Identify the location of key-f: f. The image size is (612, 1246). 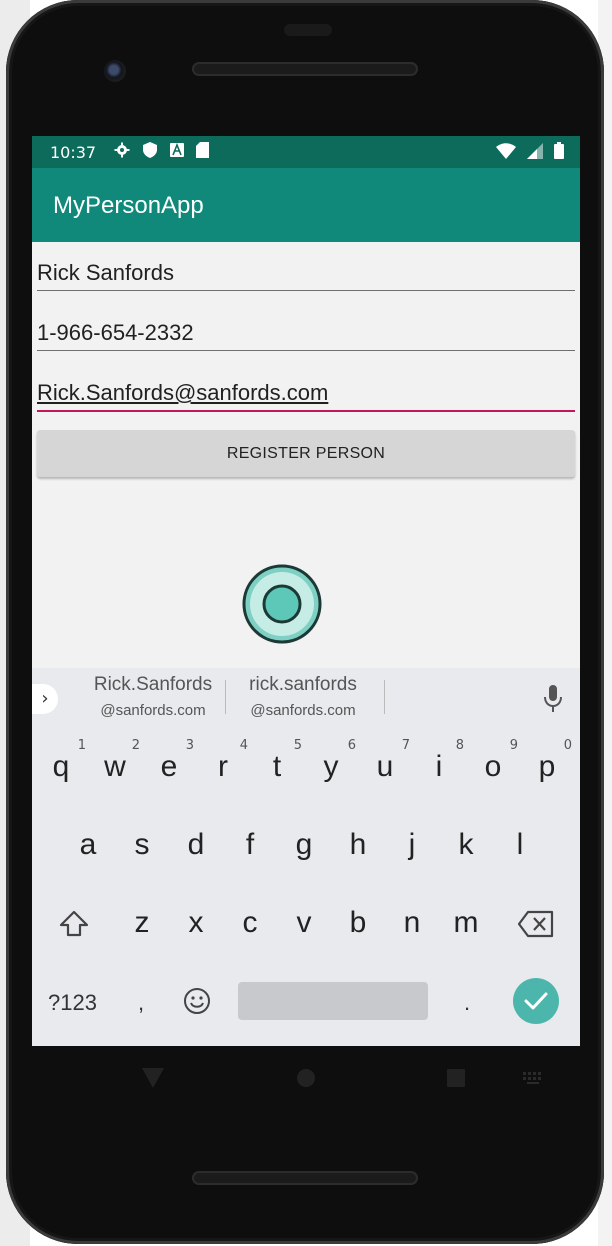
(250, 841).